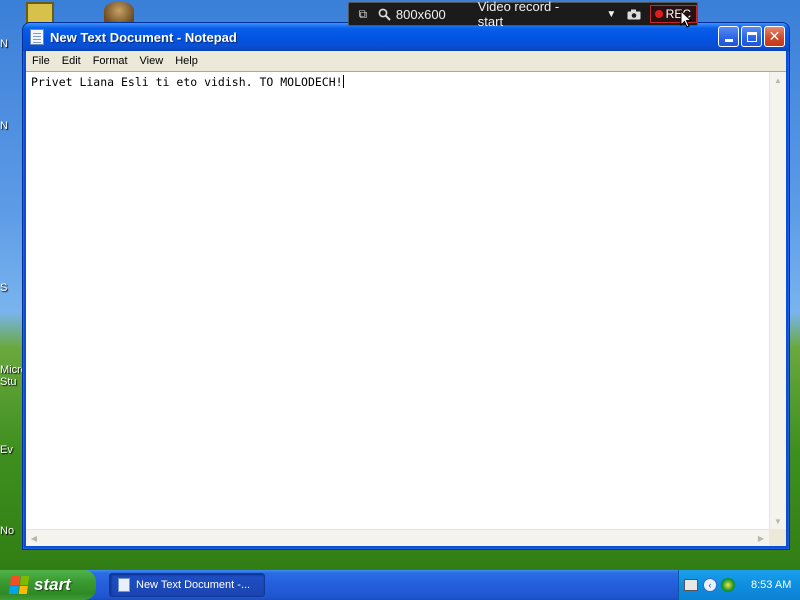  Describe the element at coordinates (52, 584) in the screenshot. I see `start-label: start` at that location.